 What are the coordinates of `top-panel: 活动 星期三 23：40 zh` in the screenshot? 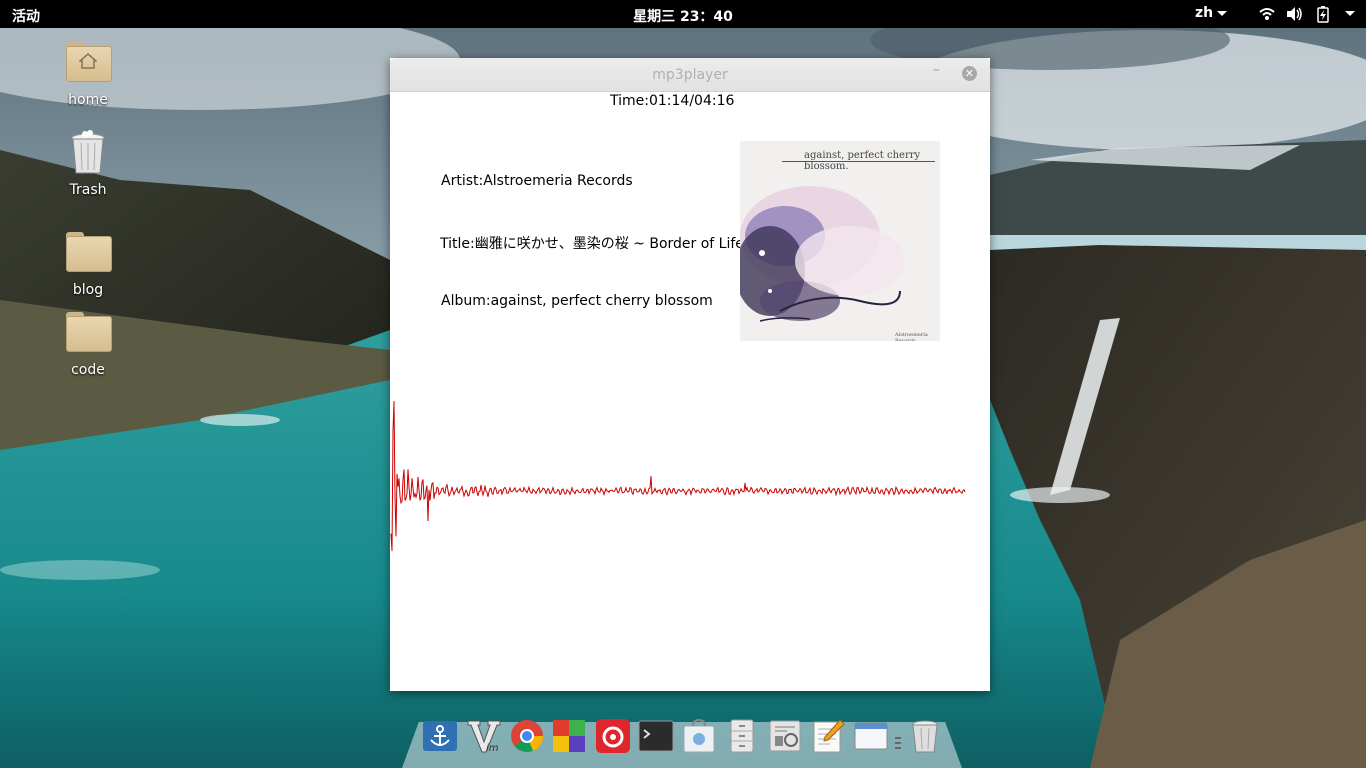 It's located at (683, 14).